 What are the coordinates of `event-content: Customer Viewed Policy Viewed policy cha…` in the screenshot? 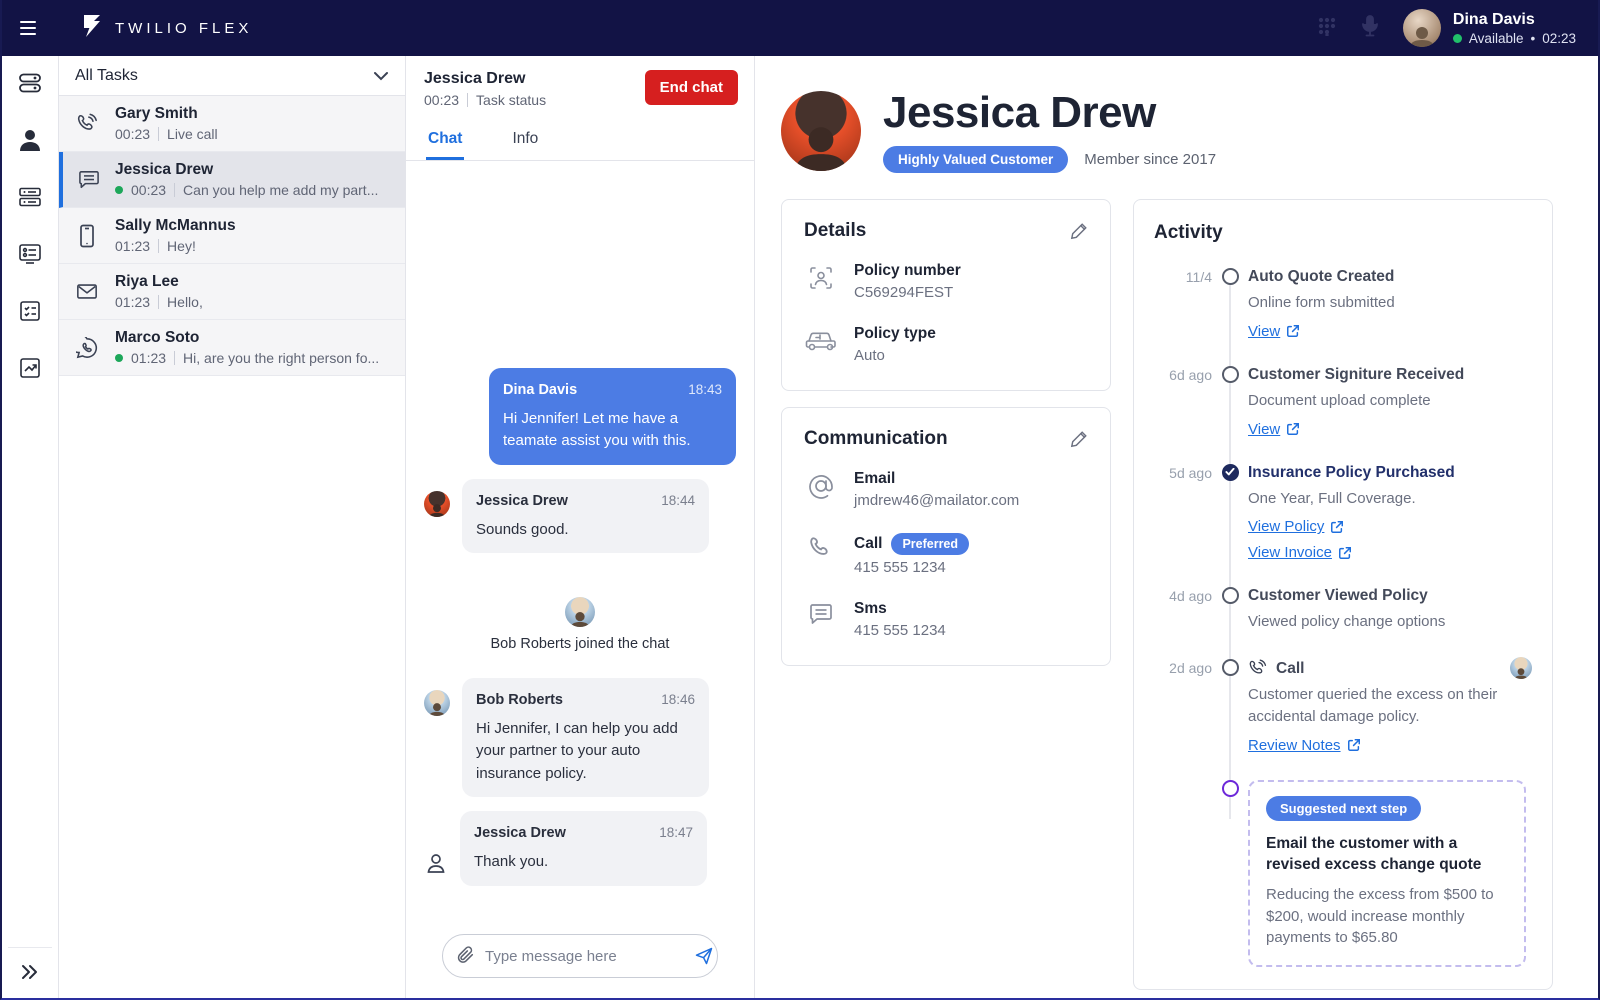 It's located at (1390, 610).